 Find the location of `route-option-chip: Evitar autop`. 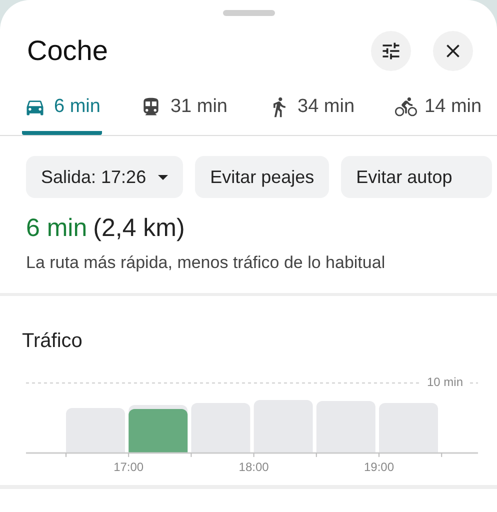

route-option-chip: Evitar autop is located at coordinates (416, 177).